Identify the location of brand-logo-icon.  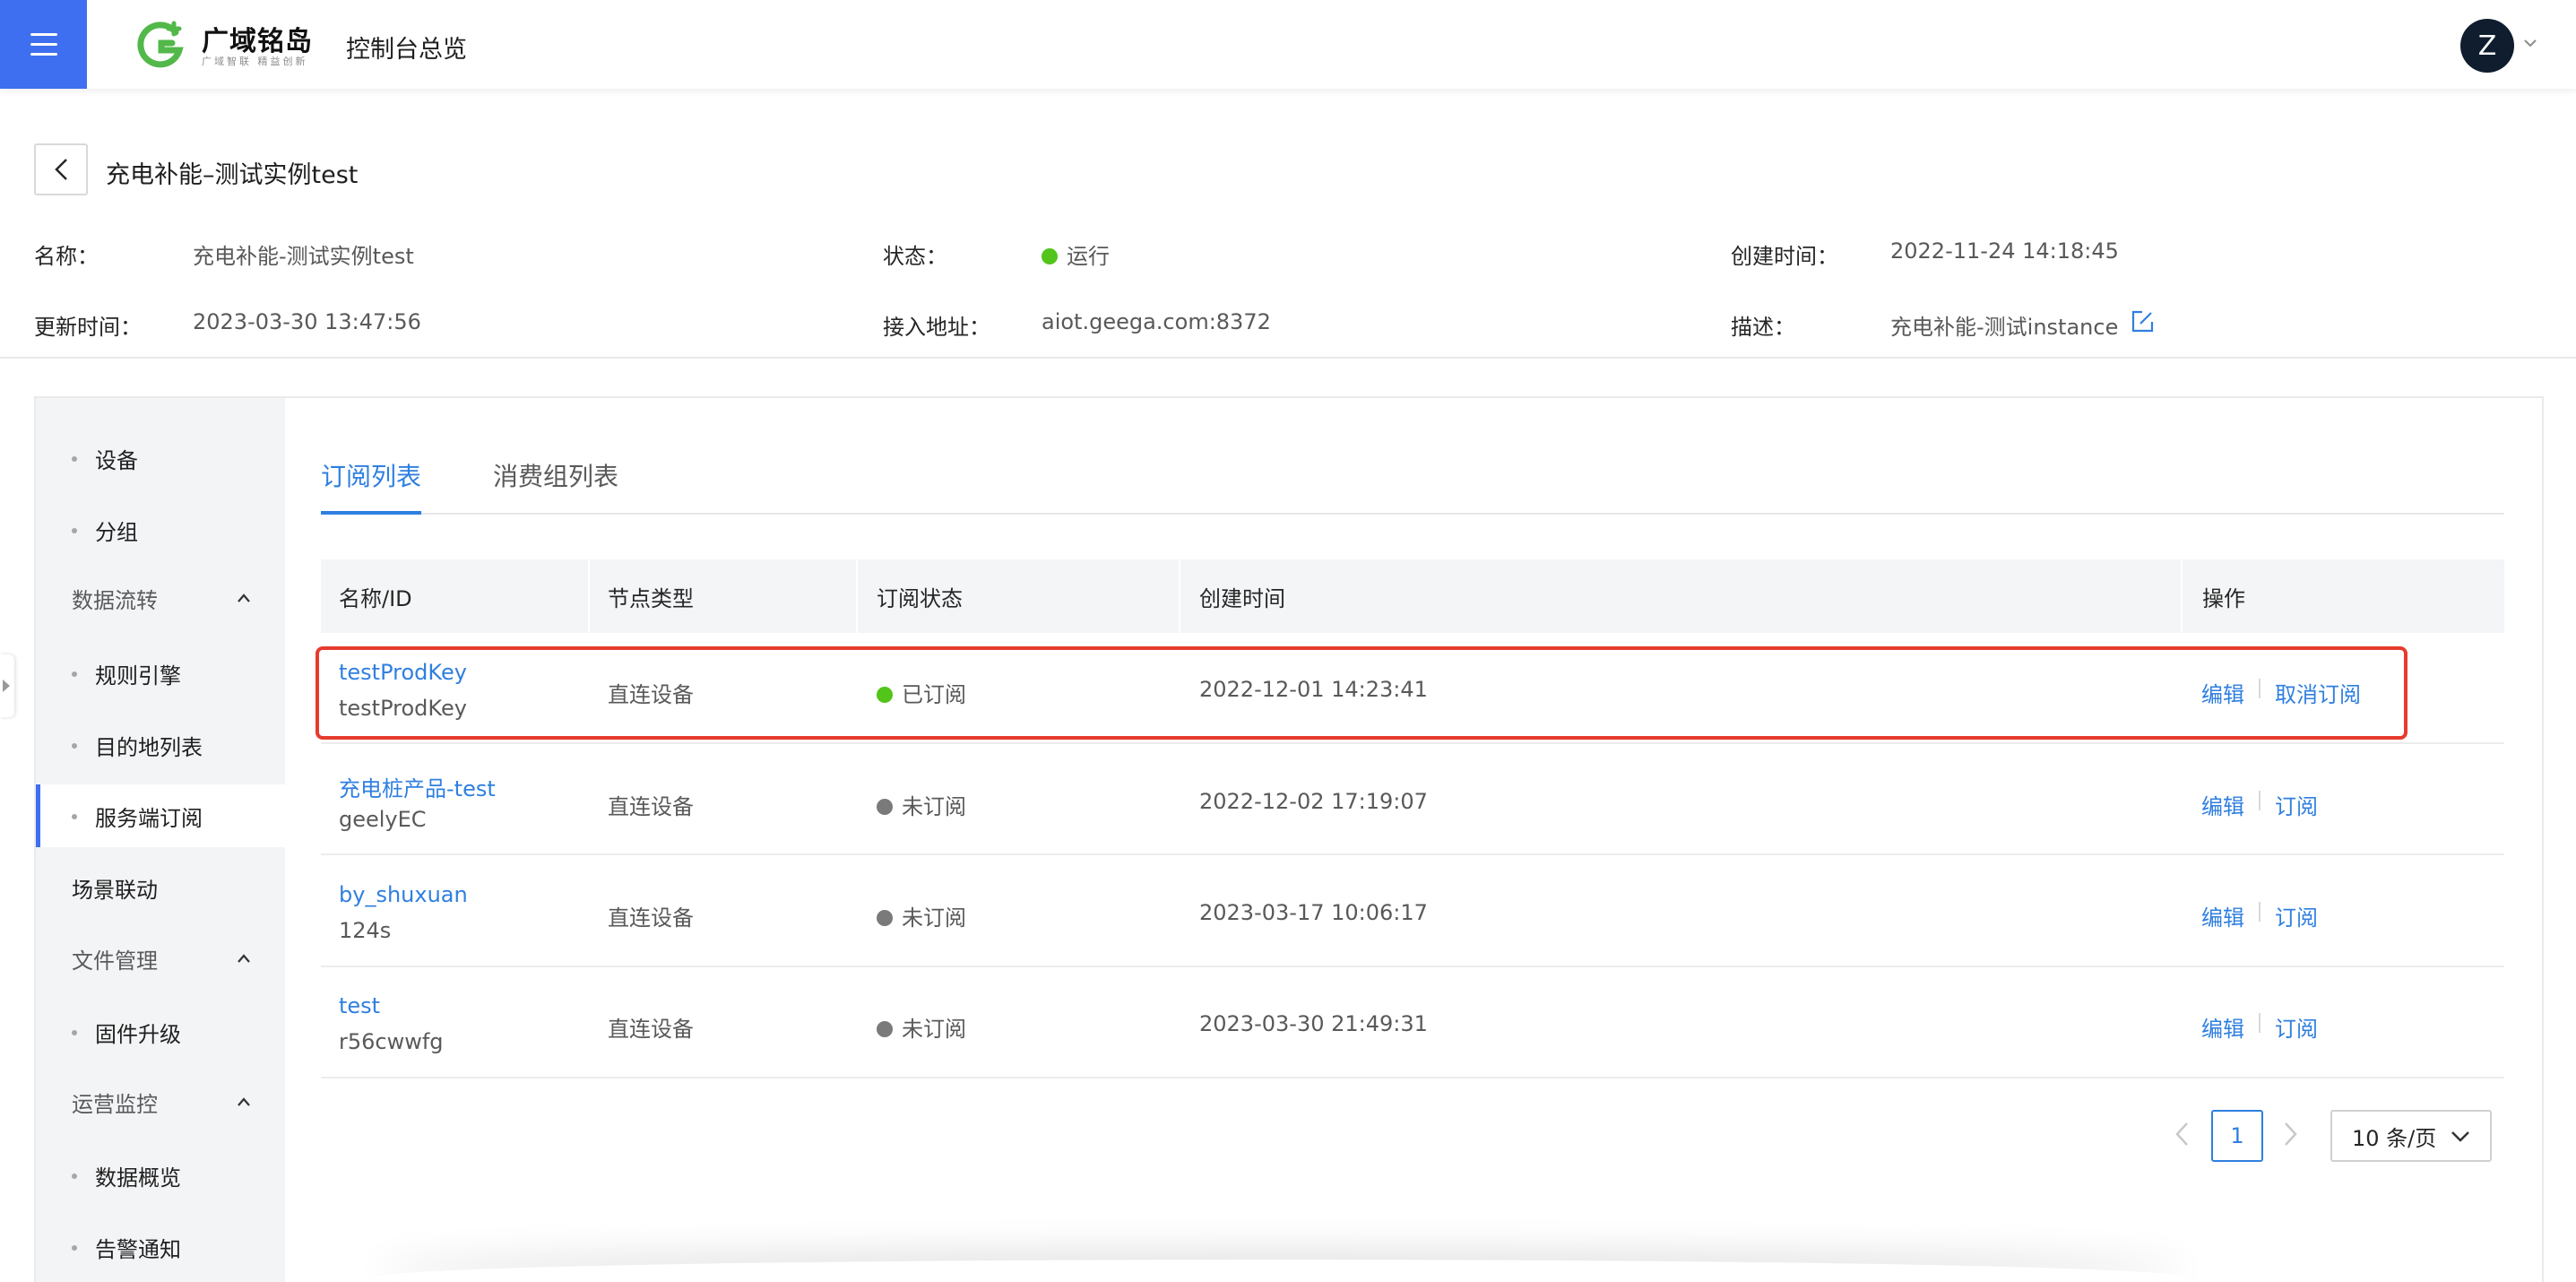
(160, 44).